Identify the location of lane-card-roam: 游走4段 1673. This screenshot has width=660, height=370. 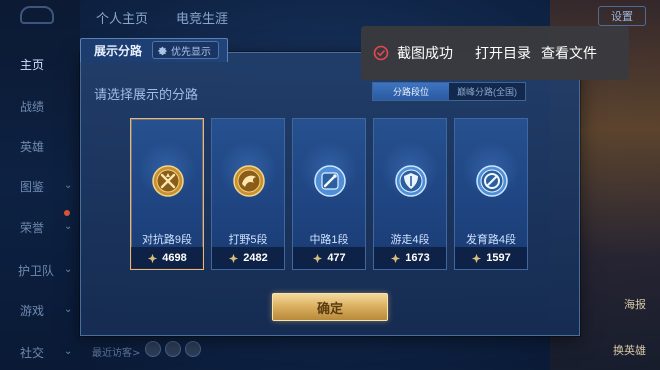
(410, 194).